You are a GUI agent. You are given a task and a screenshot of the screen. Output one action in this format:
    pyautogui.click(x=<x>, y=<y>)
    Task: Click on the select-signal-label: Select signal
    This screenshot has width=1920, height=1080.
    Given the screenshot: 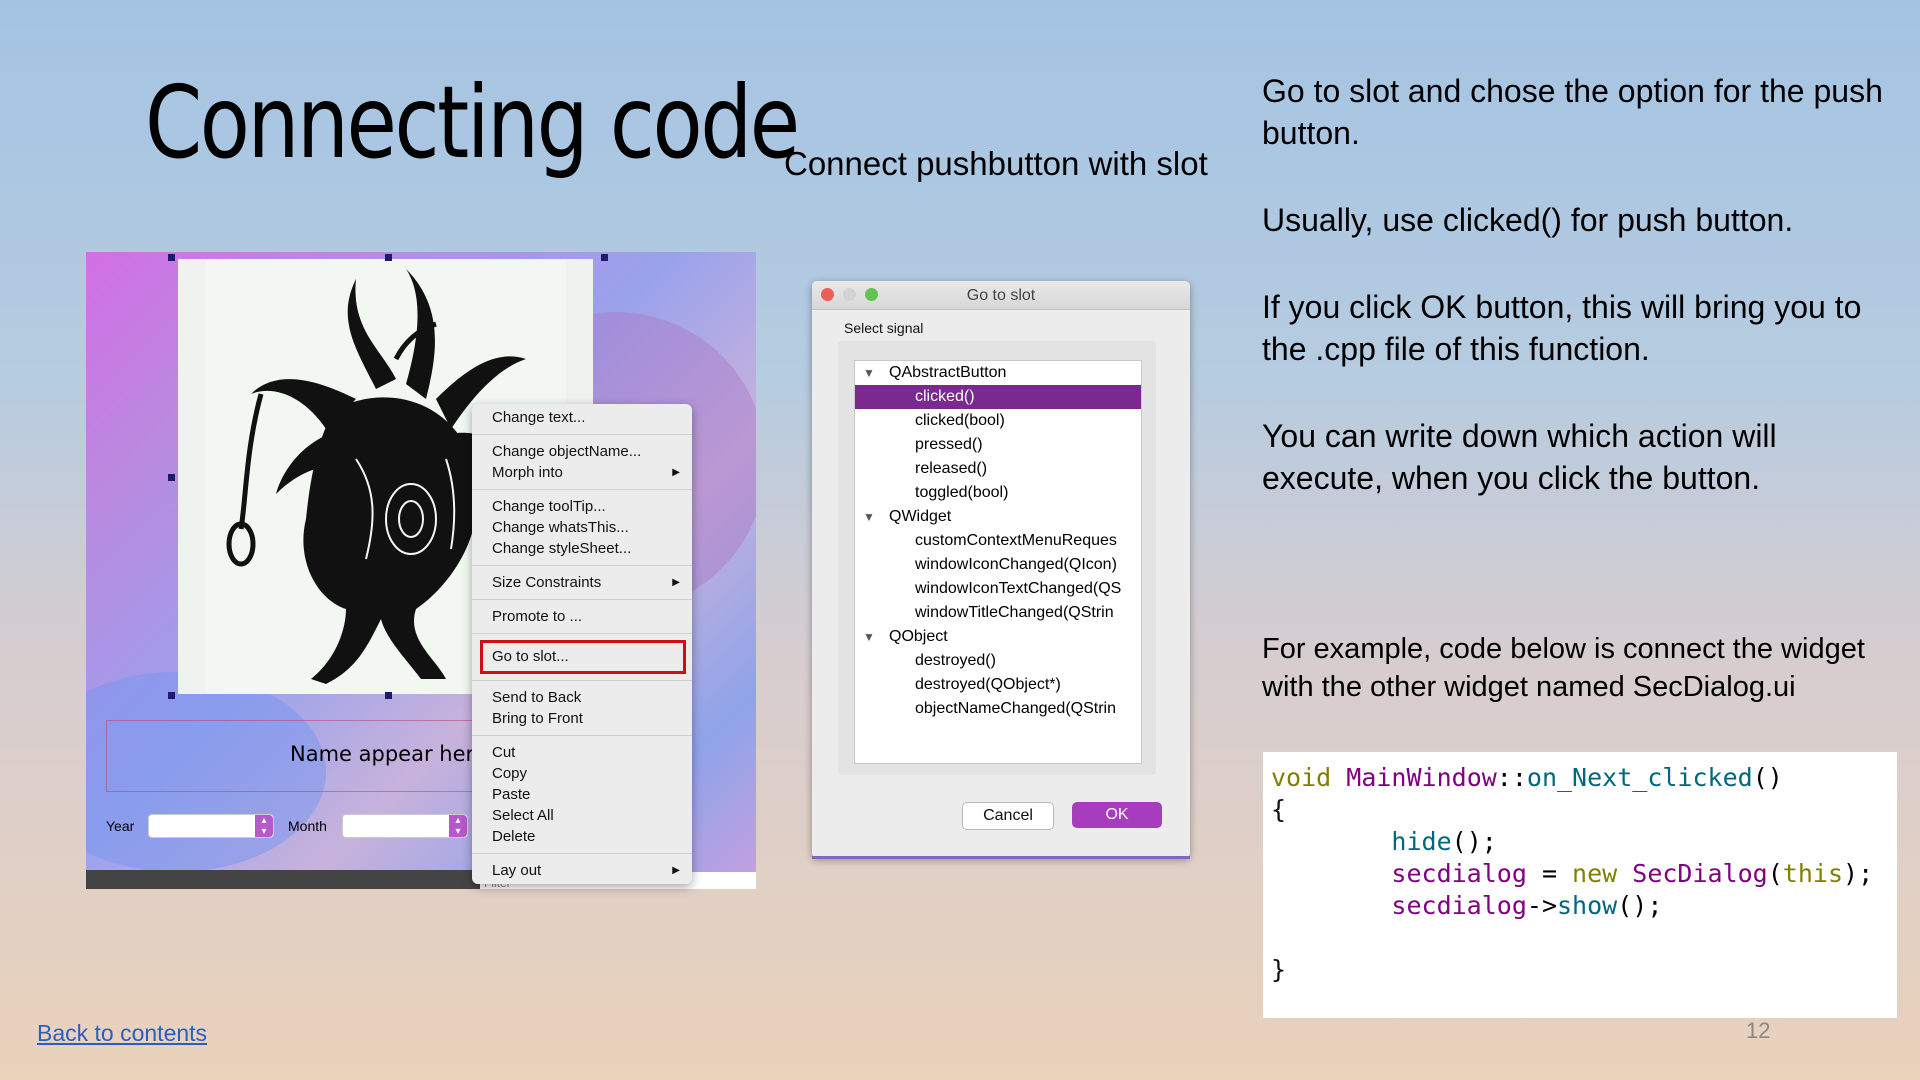 What is the action you would take?
    pyautogui.click(x=884, y=328)
    